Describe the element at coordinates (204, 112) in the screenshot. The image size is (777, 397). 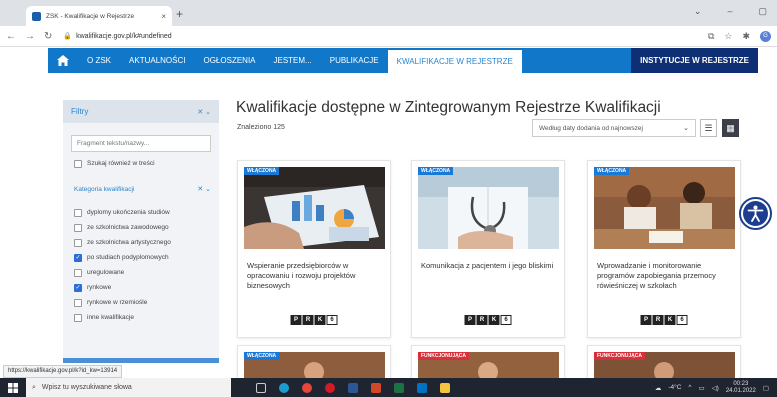
I see `filters-toggle-icon: ✕ ⌄` at that location.